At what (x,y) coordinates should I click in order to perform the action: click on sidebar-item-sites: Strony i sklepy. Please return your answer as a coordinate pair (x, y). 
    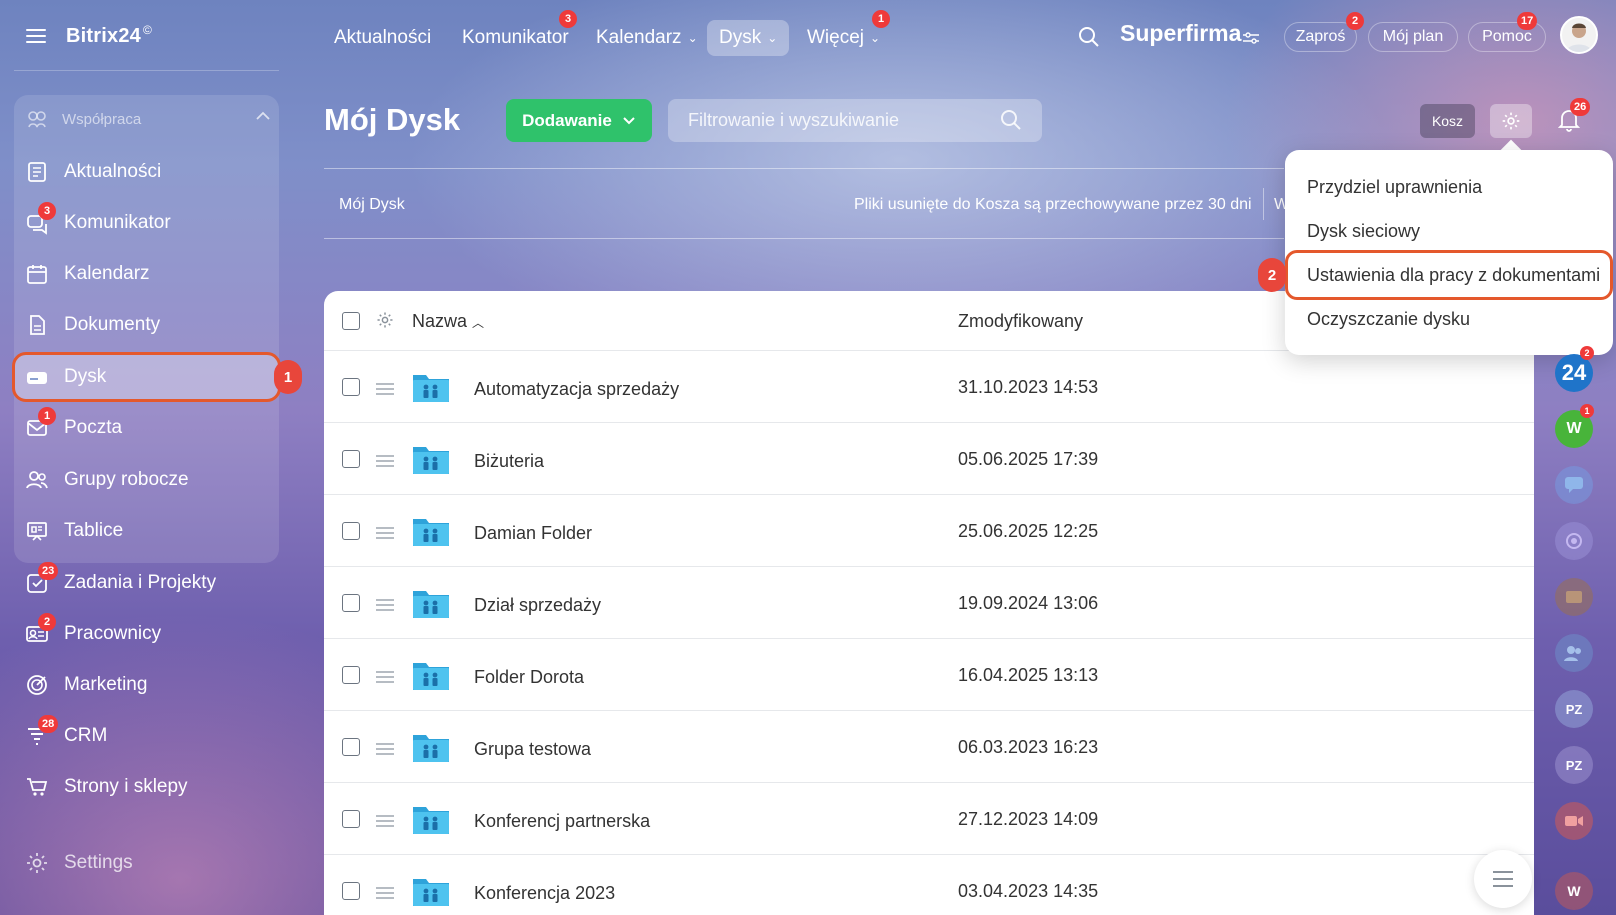
    Looking at the image, I should click on (146, 787).